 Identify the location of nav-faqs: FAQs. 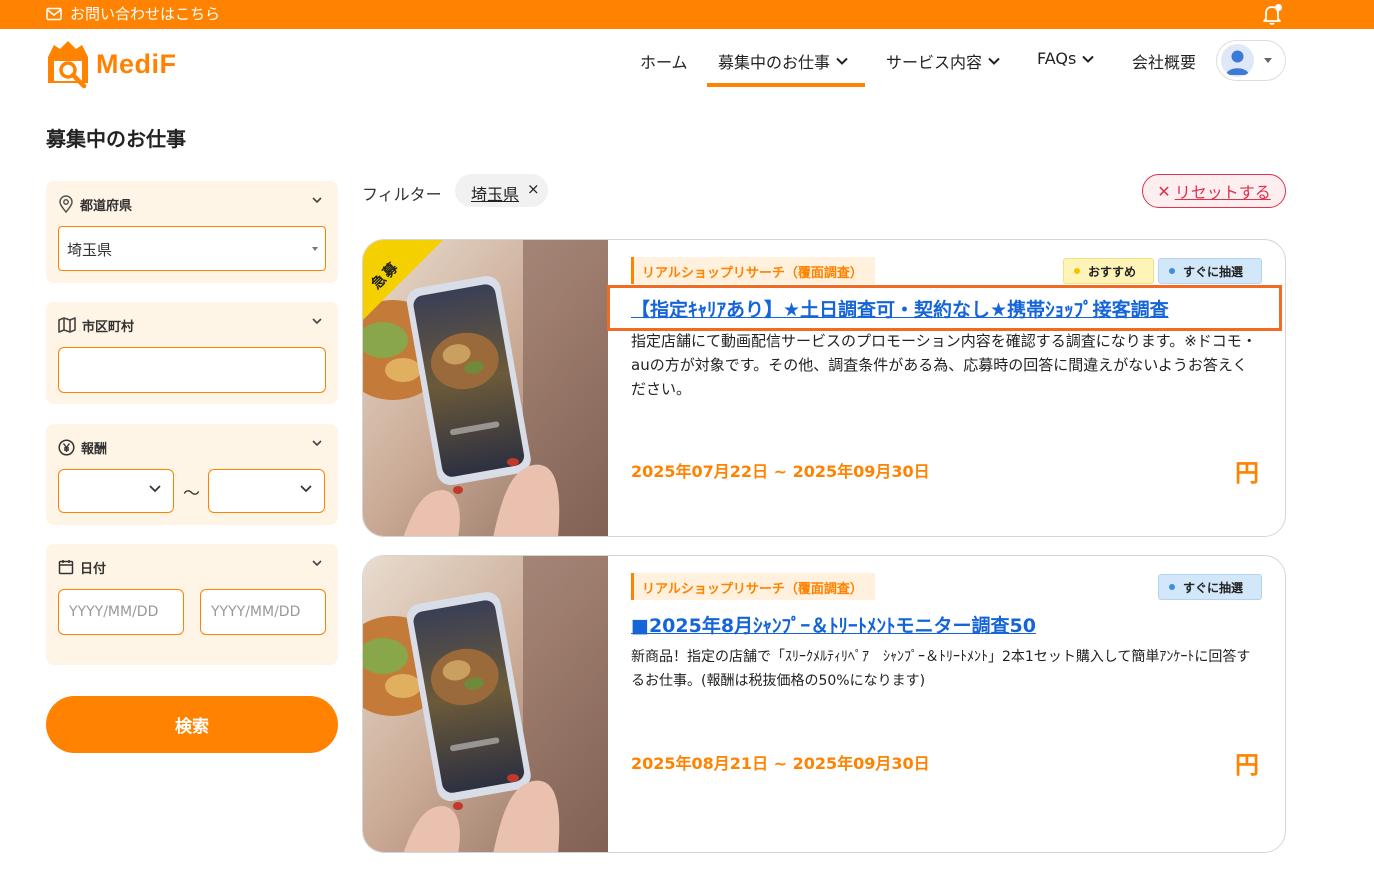
(1066, 58).